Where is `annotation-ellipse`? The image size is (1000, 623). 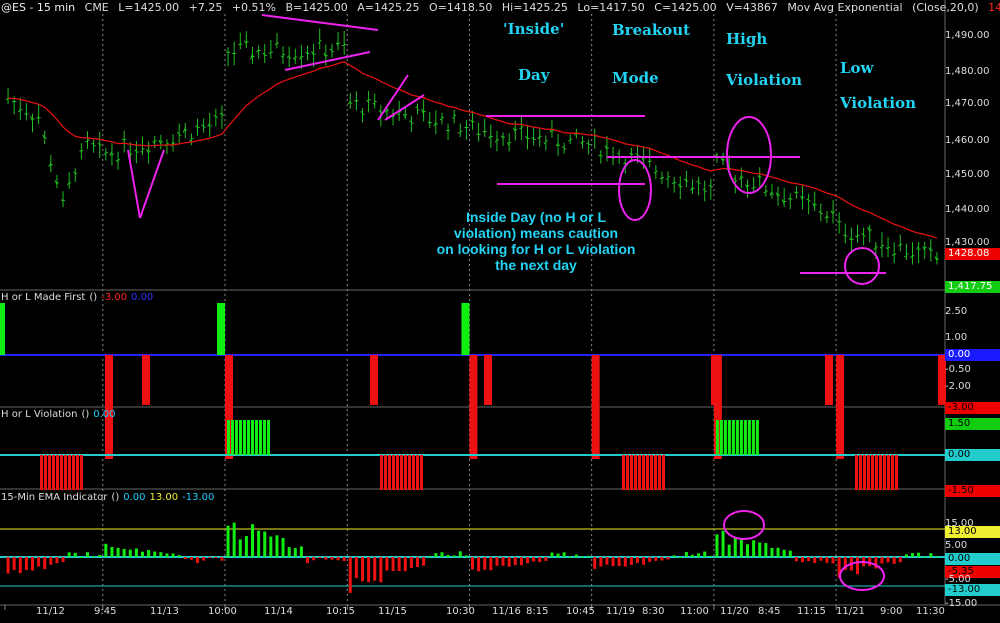 annotation-ellipse is located at coordinates (749, 155).